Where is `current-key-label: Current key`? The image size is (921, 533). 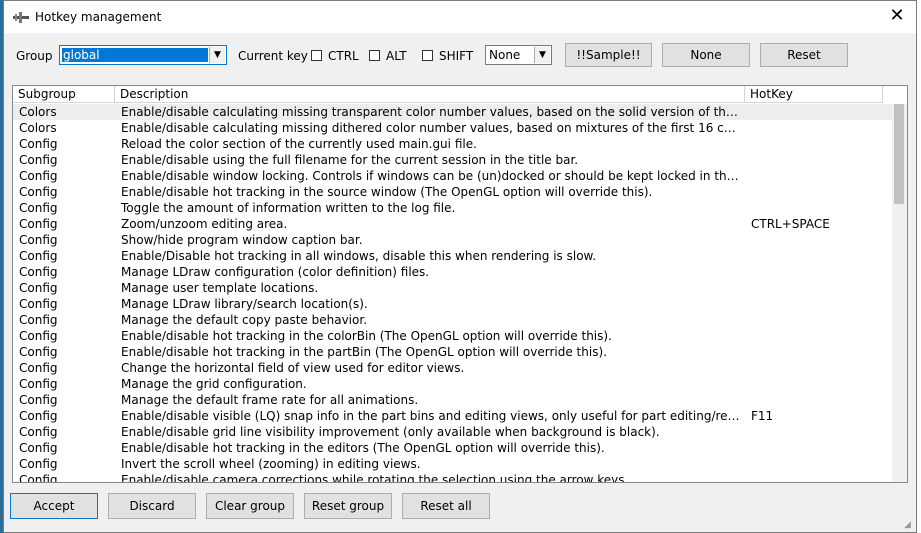 current-key-label: Current key is located at coordinates (273, 56).